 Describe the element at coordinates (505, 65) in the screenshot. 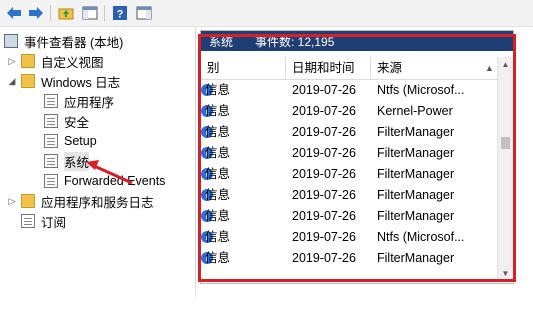

I see `scroll-up-icon: ▲` at that location.